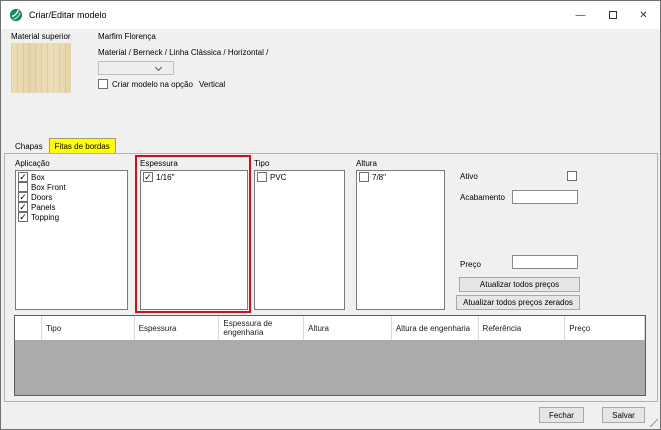  I want to click on minimize-icon: —, so click(580, 15).